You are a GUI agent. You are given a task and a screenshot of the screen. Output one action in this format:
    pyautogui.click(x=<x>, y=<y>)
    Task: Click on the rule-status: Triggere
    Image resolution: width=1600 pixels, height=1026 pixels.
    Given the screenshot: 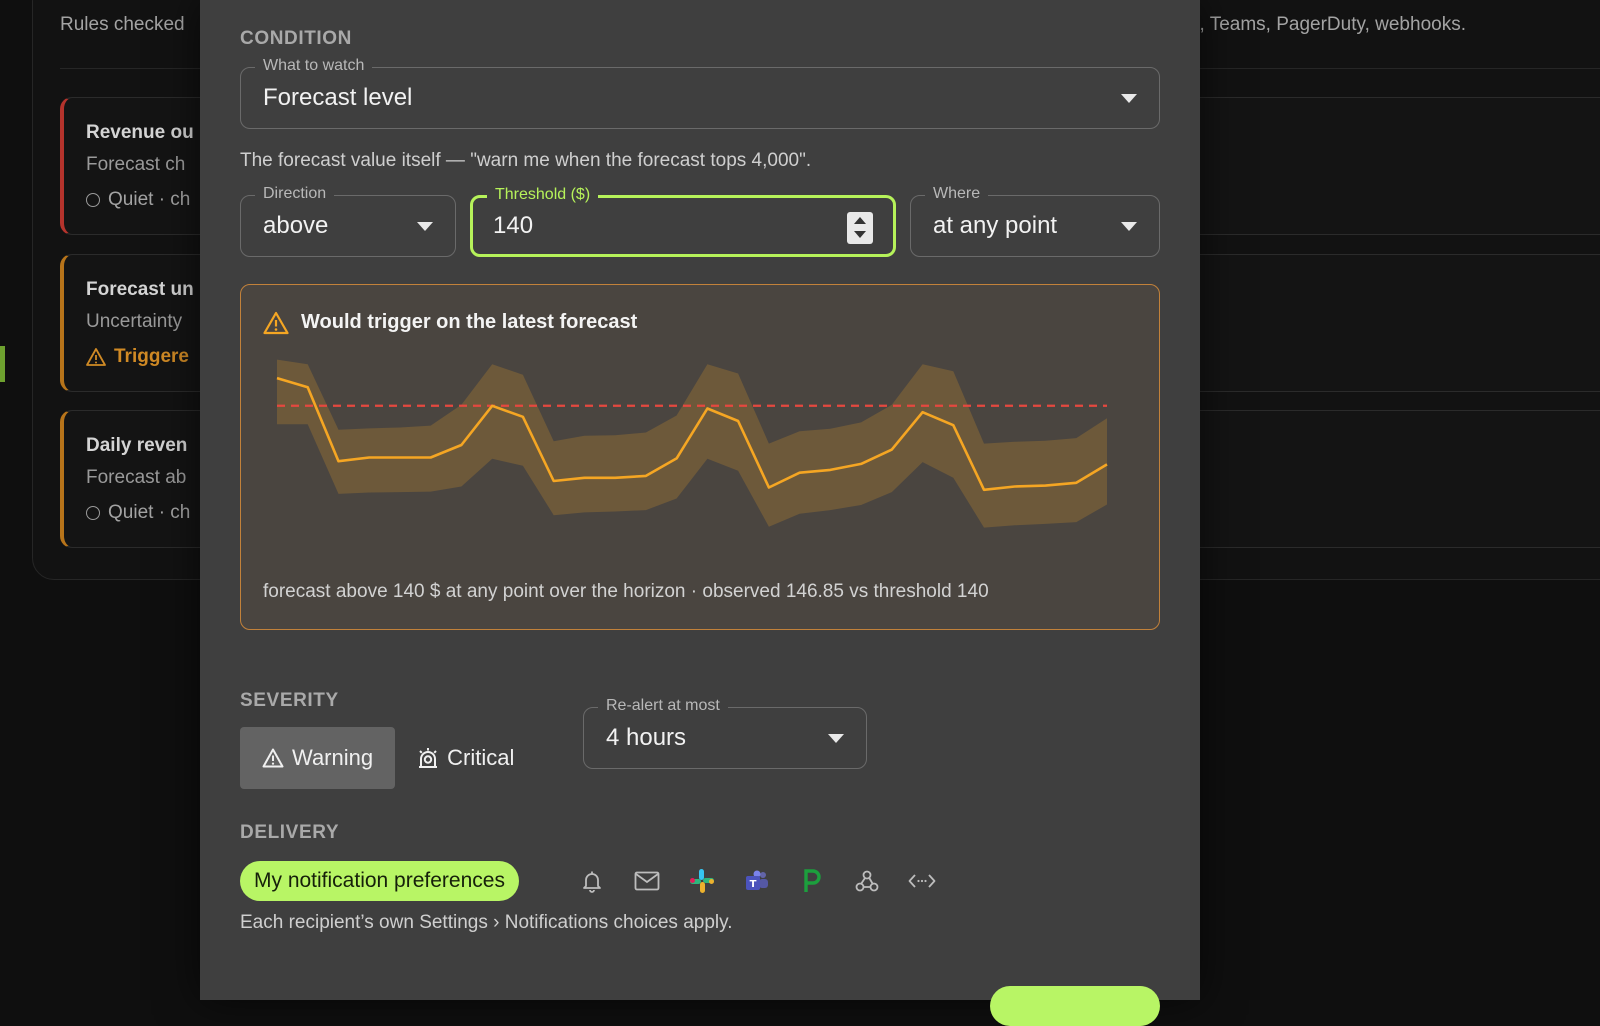 What is the action you would take?
    pyautogui.click(x=137, y=357)
    